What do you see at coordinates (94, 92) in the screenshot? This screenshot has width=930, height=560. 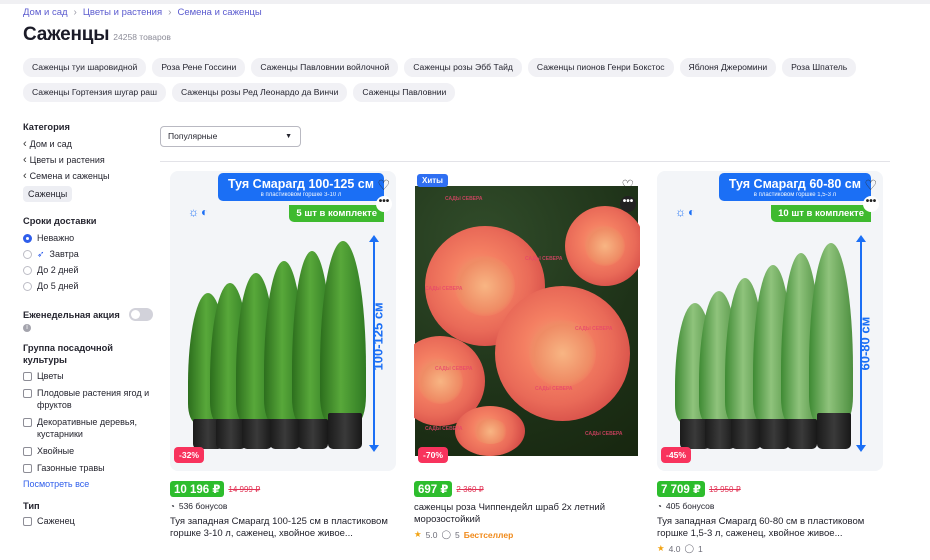 I see `chip: Саженцы Гортензия шугар раш` at bounding box center [94, 92].